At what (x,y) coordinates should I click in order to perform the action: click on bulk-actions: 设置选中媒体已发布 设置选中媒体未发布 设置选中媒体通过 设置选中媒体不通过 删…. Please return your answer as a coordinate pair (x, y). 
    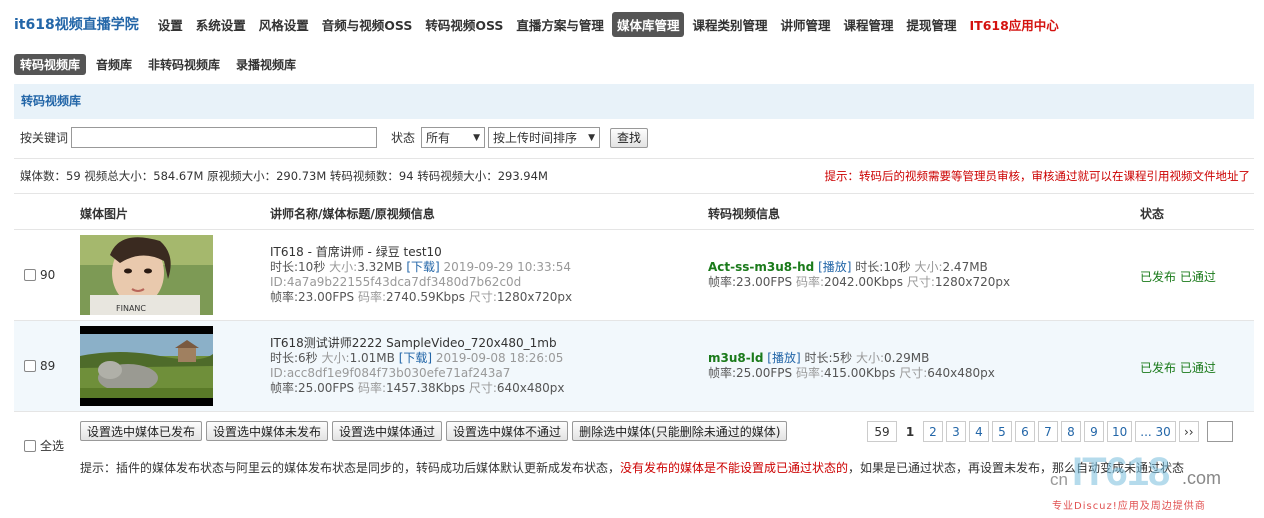
    Looking at the image, I should click on (434, 431).